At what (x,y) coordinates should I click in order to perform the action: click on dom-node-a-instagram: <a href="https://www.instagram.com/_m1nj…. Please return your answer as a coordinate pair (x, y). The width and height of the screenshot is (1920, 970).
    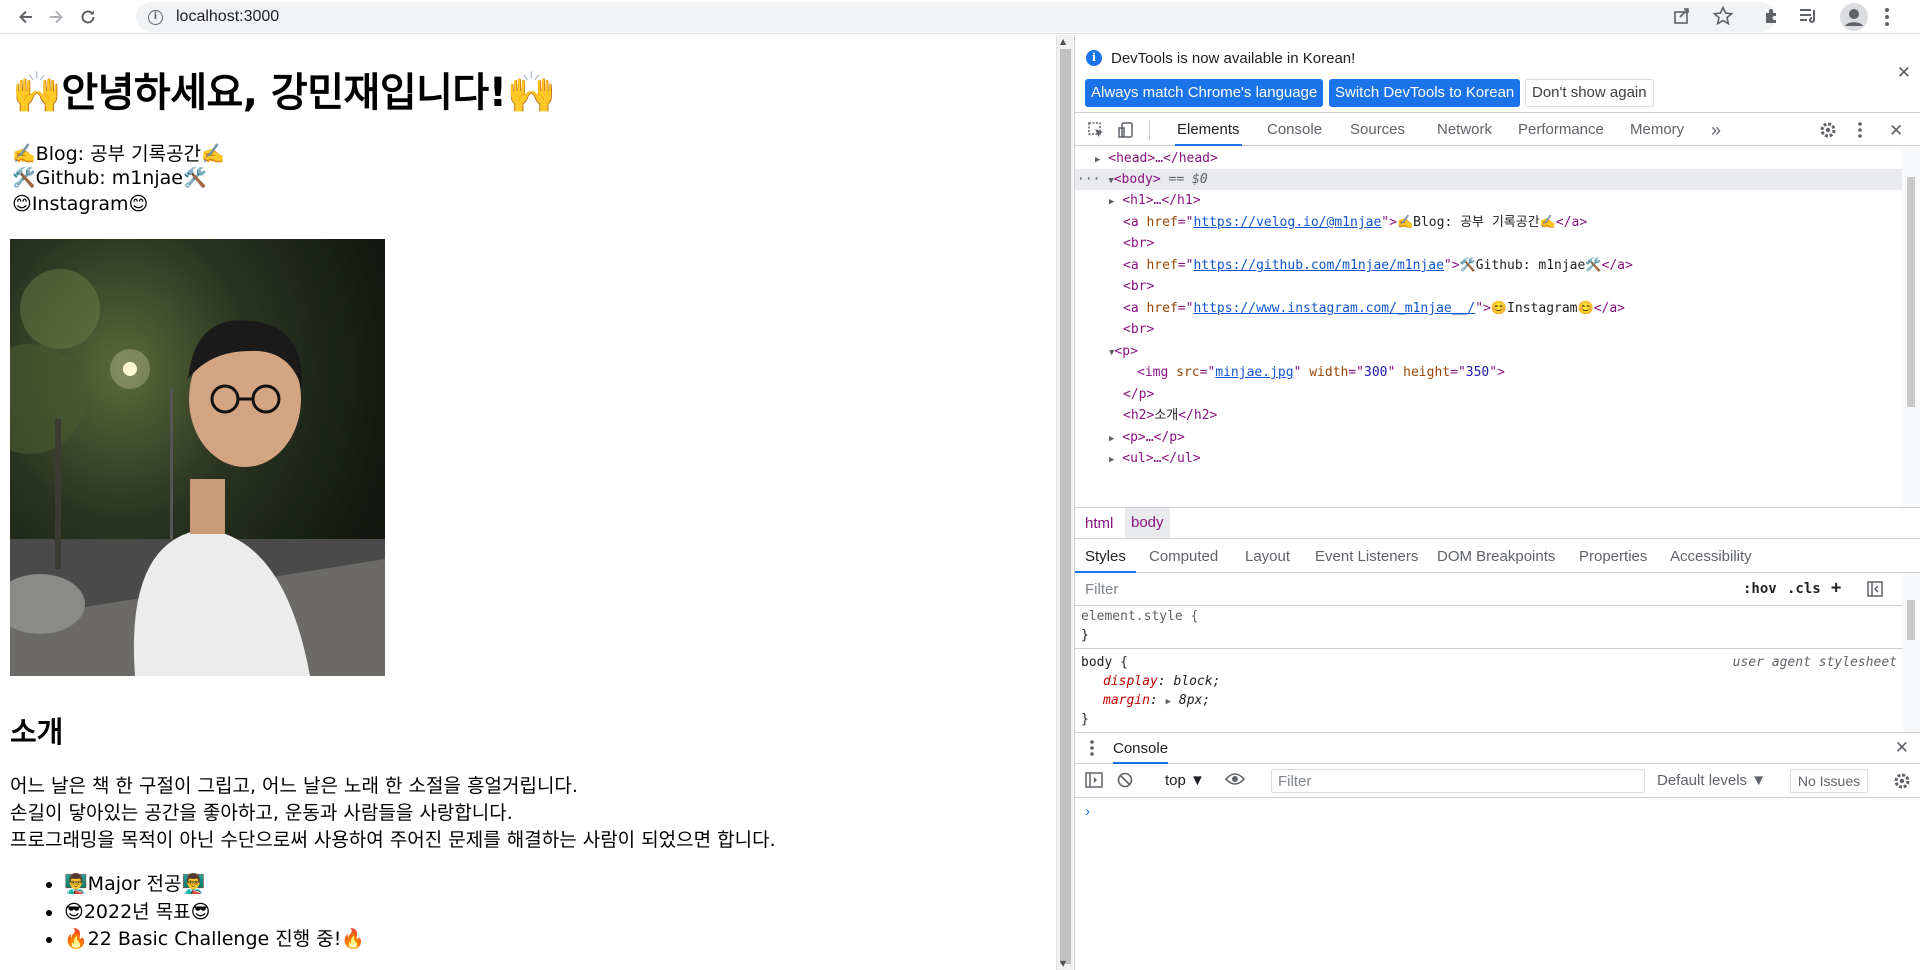
    Looking at the image, I should click on (1489, 308).